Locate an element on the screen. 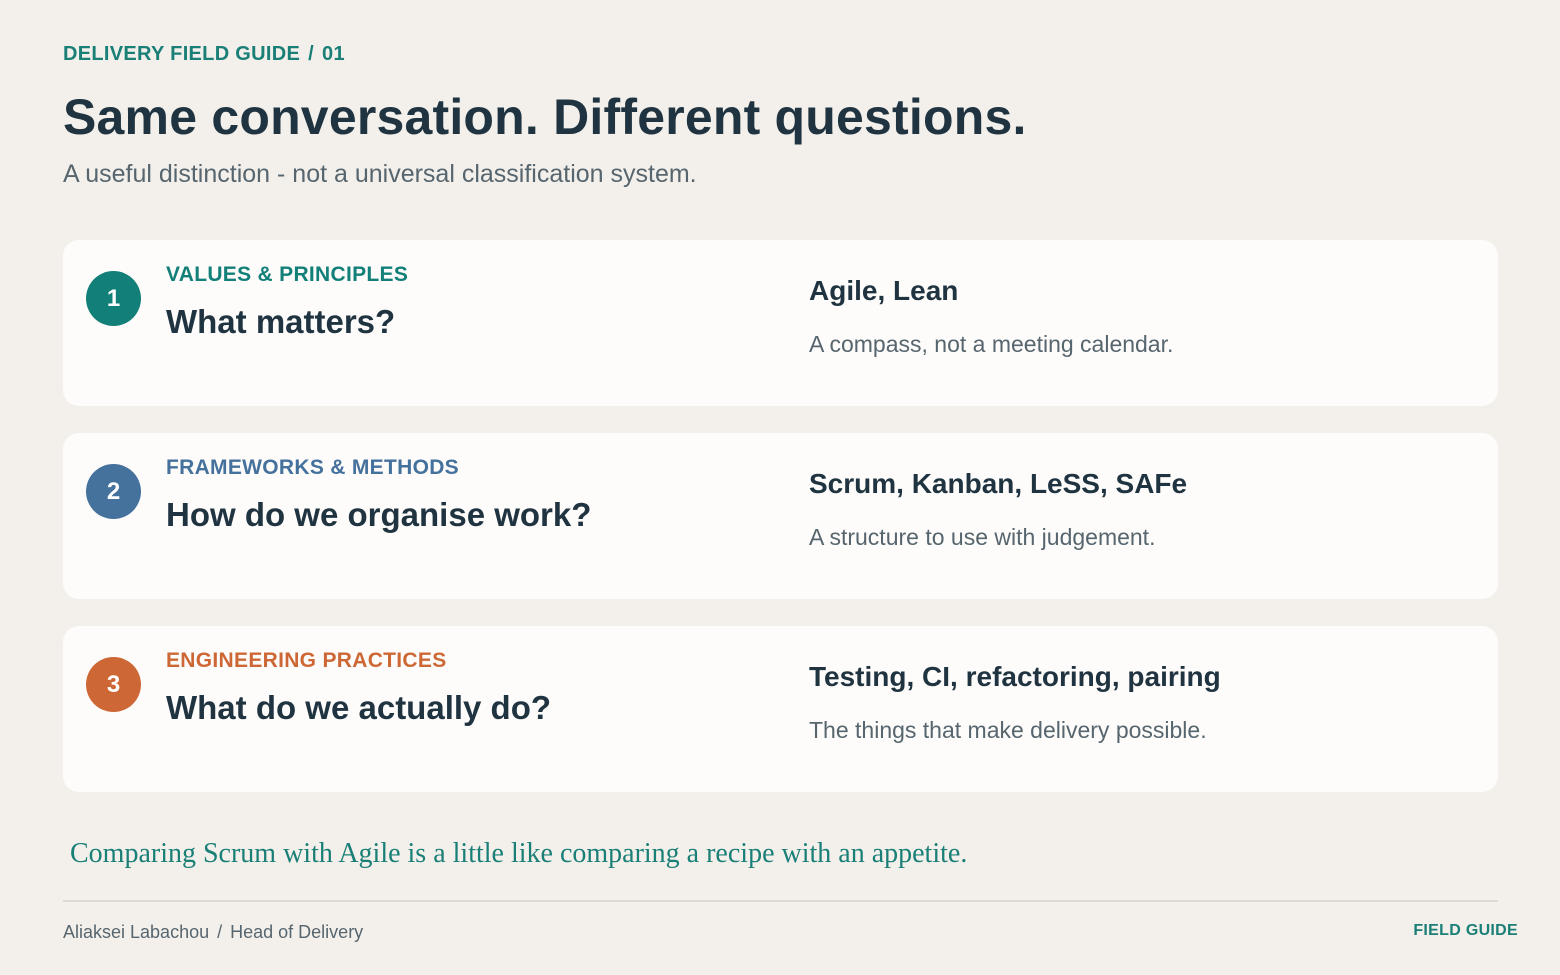  eyebrow-title: DELIVERY FIELD GUIDE is located at coordinates (182, 54).